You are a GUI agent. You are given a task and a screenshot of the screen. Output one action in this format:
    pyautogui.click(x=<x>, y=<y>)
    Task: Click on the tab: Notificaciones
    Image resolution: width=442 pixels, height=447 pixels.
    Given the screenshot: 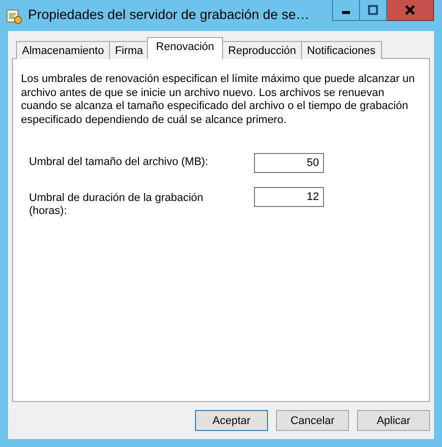 What is the action you would take?
    pyautogui.click(x=341, y=50)
    